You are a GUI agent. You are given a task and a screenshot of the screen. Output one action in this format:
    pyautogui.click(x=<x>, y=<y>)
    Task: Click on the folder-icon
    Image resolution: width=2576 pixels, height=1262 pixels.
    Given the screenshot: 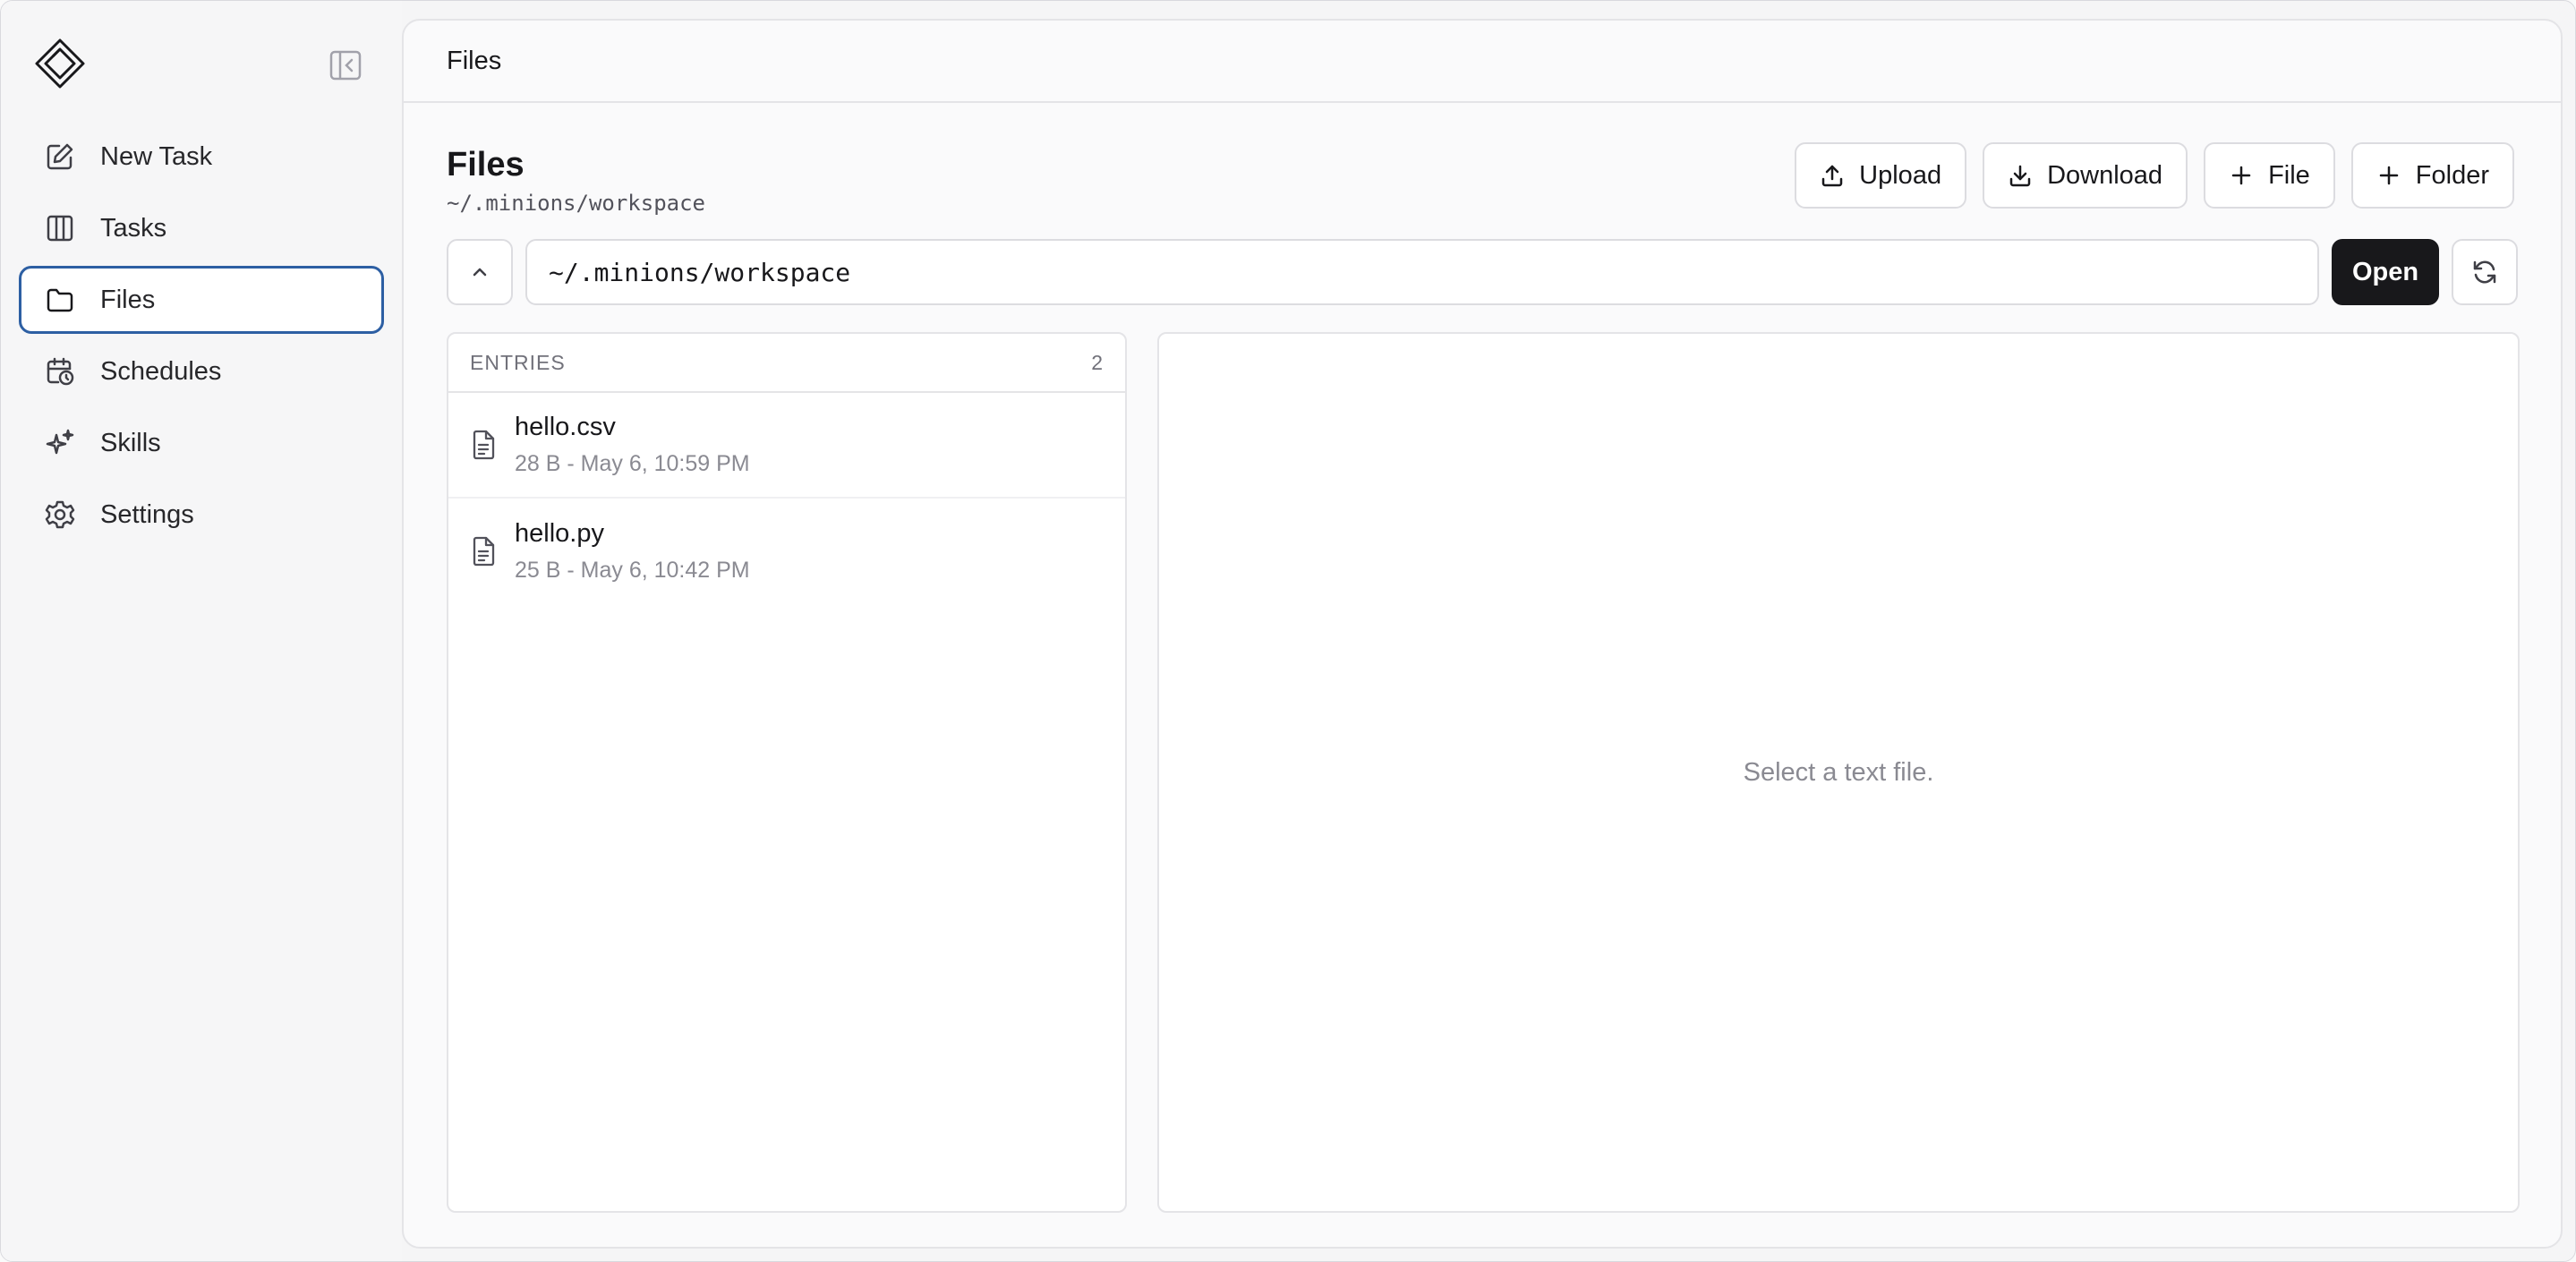 What is the action you would take?
    pyautogui.click(x=60, y=300)
    